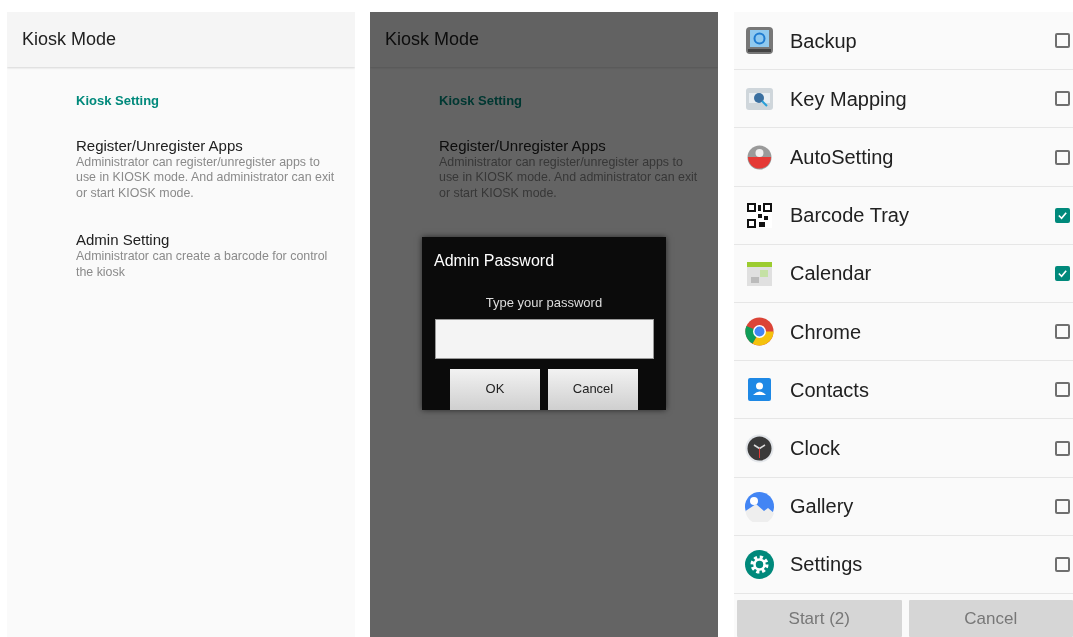  I want to click on chrome-icon, so click(759, 332).